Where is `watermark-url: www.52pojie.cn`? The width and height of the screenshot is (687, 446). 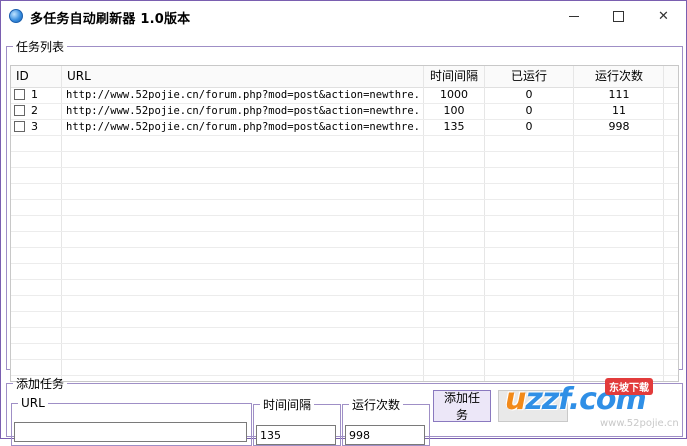
watermark-url: www.52pojie.cn is located at coordinates (639, 423).